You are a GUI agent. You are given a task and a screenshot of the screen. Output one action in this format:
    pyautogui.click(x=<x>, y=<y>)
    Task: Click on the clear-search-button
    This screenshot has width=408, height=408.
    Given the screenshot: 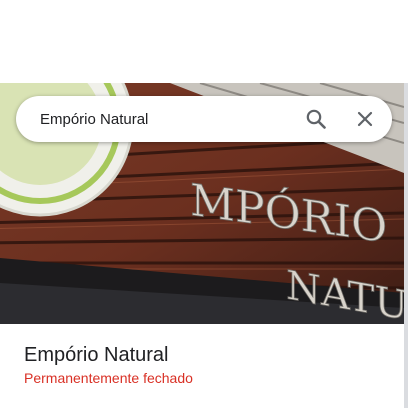 What is the action you would take?
    pyautogui.click(x=365, y=119)
    